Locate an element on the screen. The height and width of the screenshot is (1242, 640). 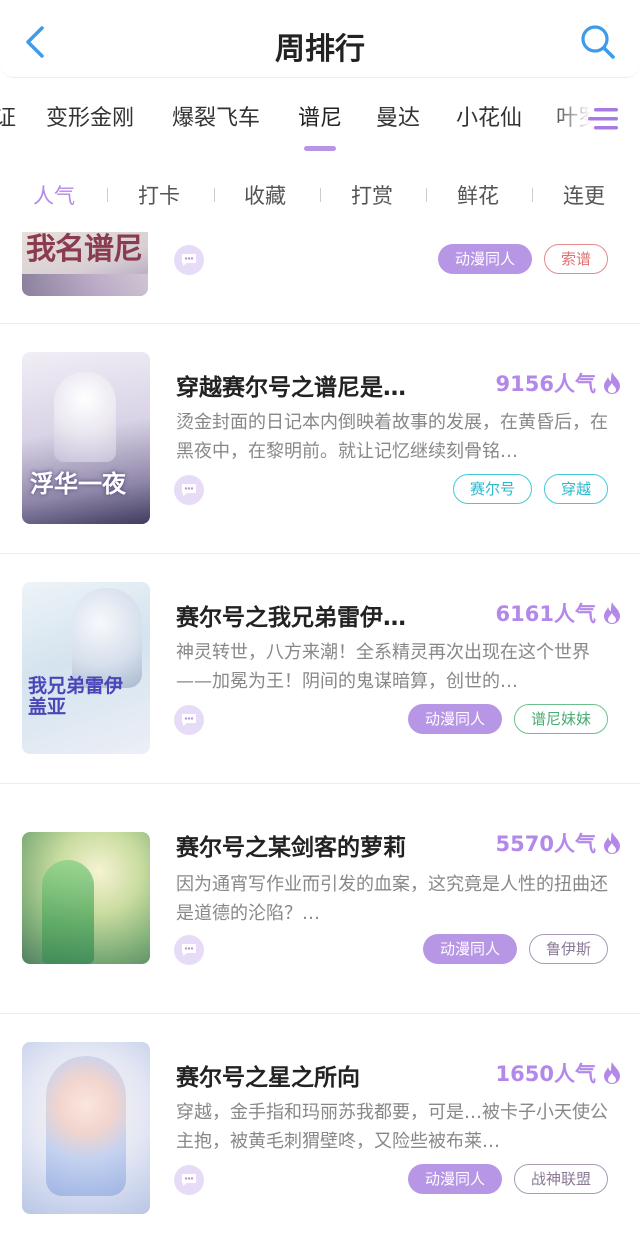
popularity-count: 1650人气 is located at coordinates (559, 1073).